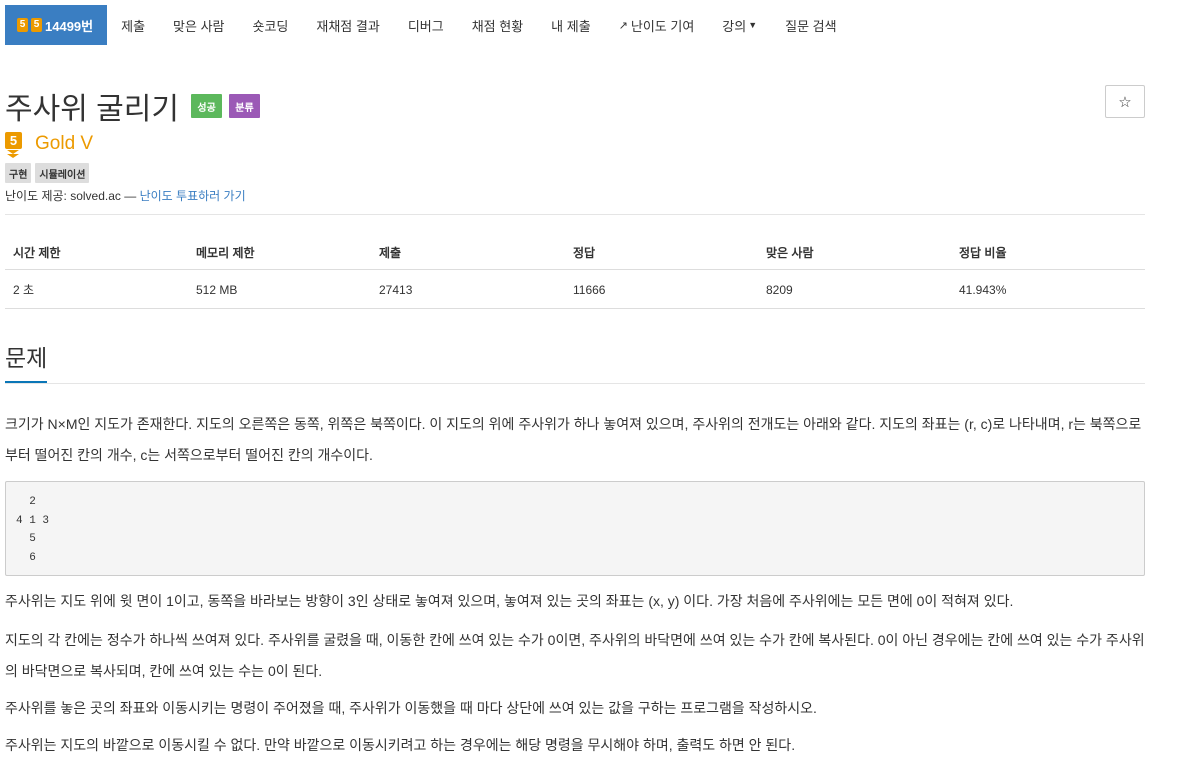 Image resolution: width=1195 pixels, height=779 pixels. Describe the element at coordinates (468, 289) in the screenshot. I see `value-submissions: 27413` at that location.